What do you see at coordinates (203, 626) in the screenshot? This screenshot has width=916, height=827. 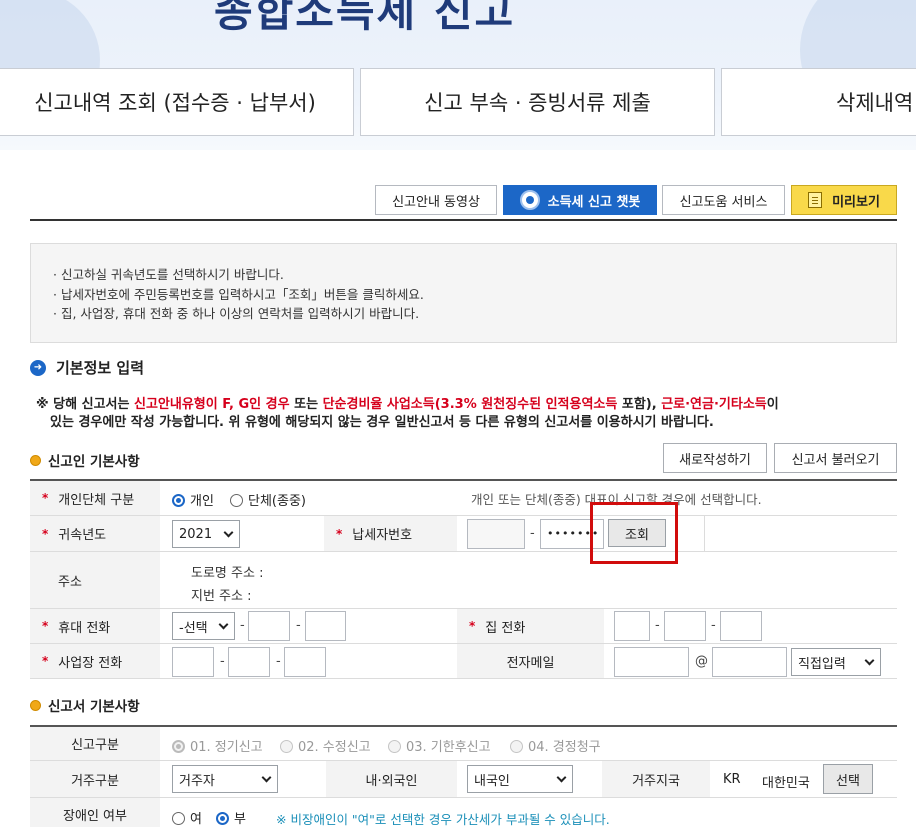 I see `mobile-prefix-select: -선택` at bounding box center [203, 626].